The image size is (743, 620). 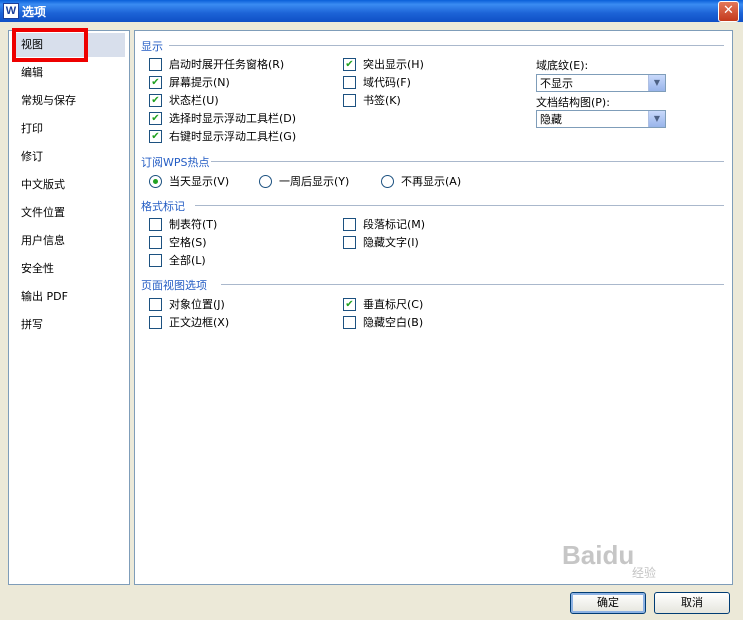 What do you see at coordinates (601, 119) in the screenshot?
I see `doc-map-select: 隐藏 ▼` at bounding box center [601, 119].